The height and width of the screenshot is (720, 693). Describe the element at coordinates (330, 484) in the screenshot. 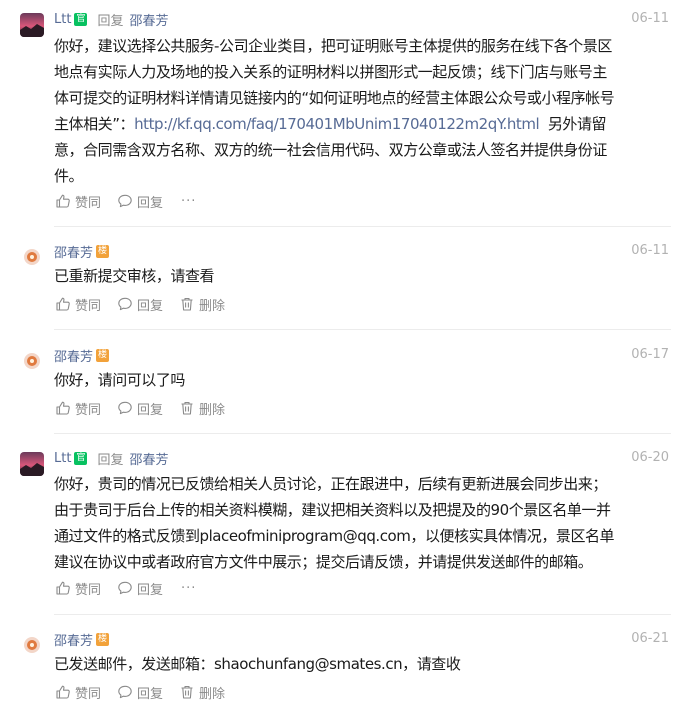

I see `text-line: 你好，贵司的情况已反馈给相关人员讨论，正在跟进中，后续有更新进展会同步出来；` at that location.